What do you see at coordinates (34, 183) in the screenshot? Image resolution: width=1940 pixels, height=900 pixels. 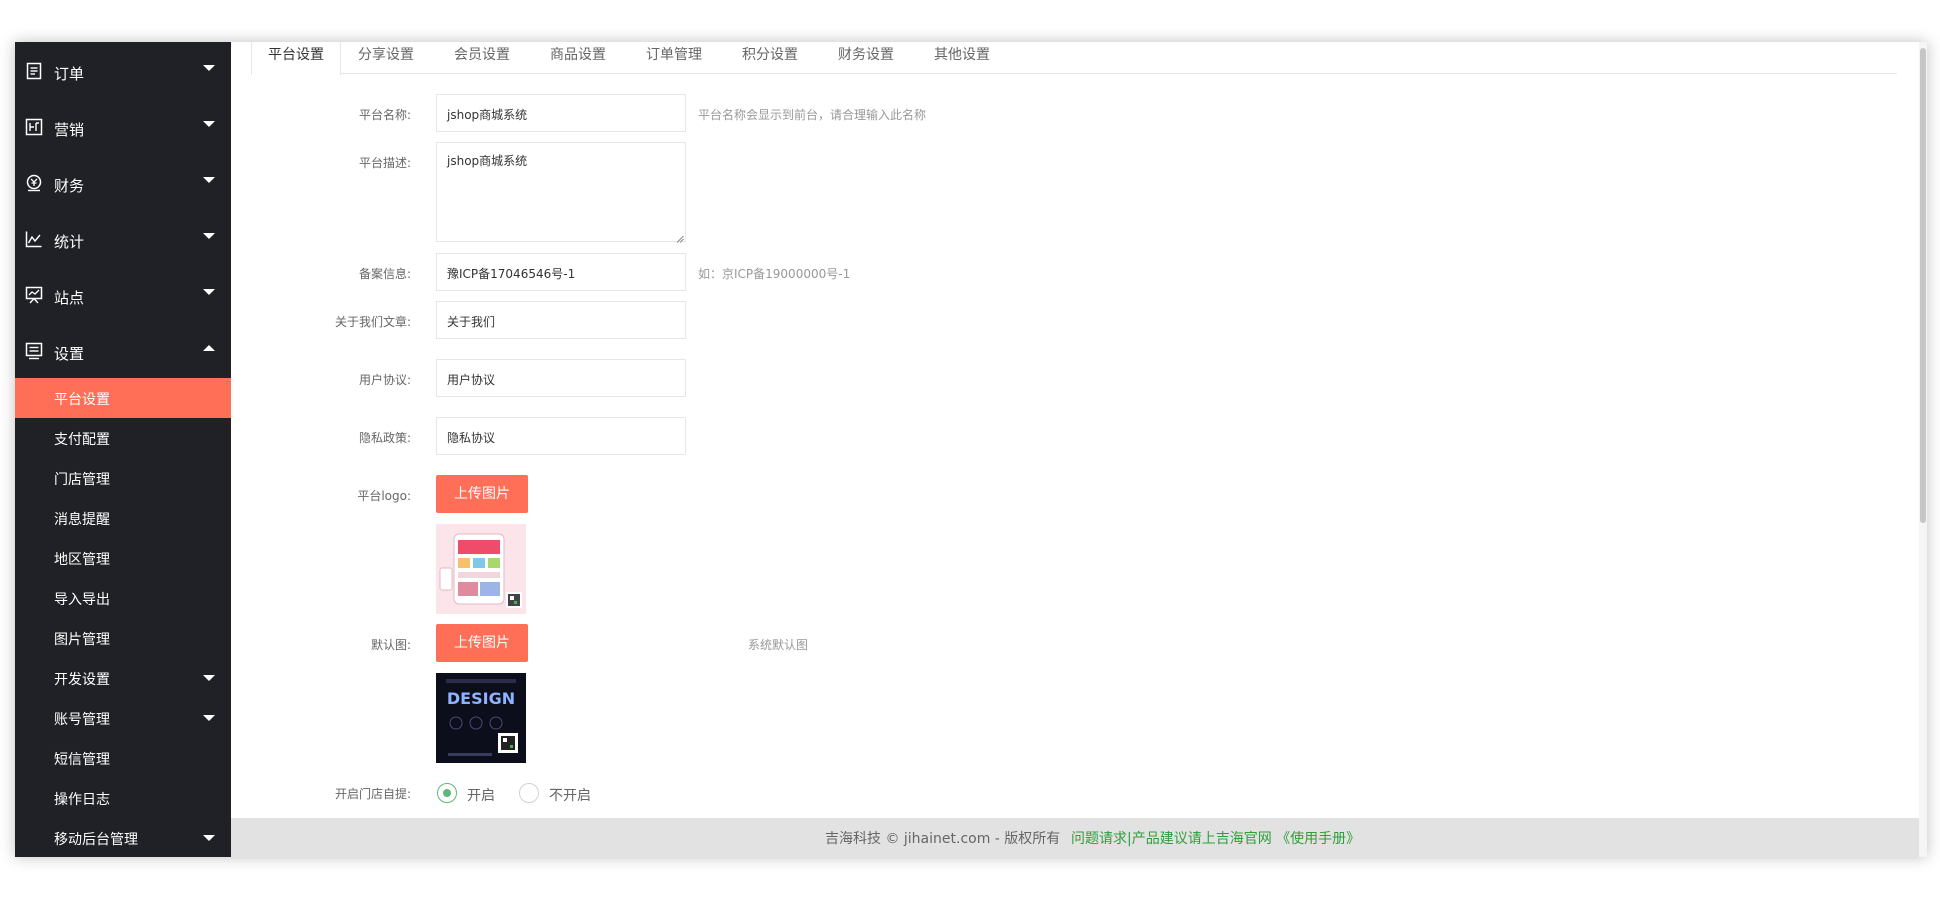 I see `finance-icon` at bounding box center [34, 183].